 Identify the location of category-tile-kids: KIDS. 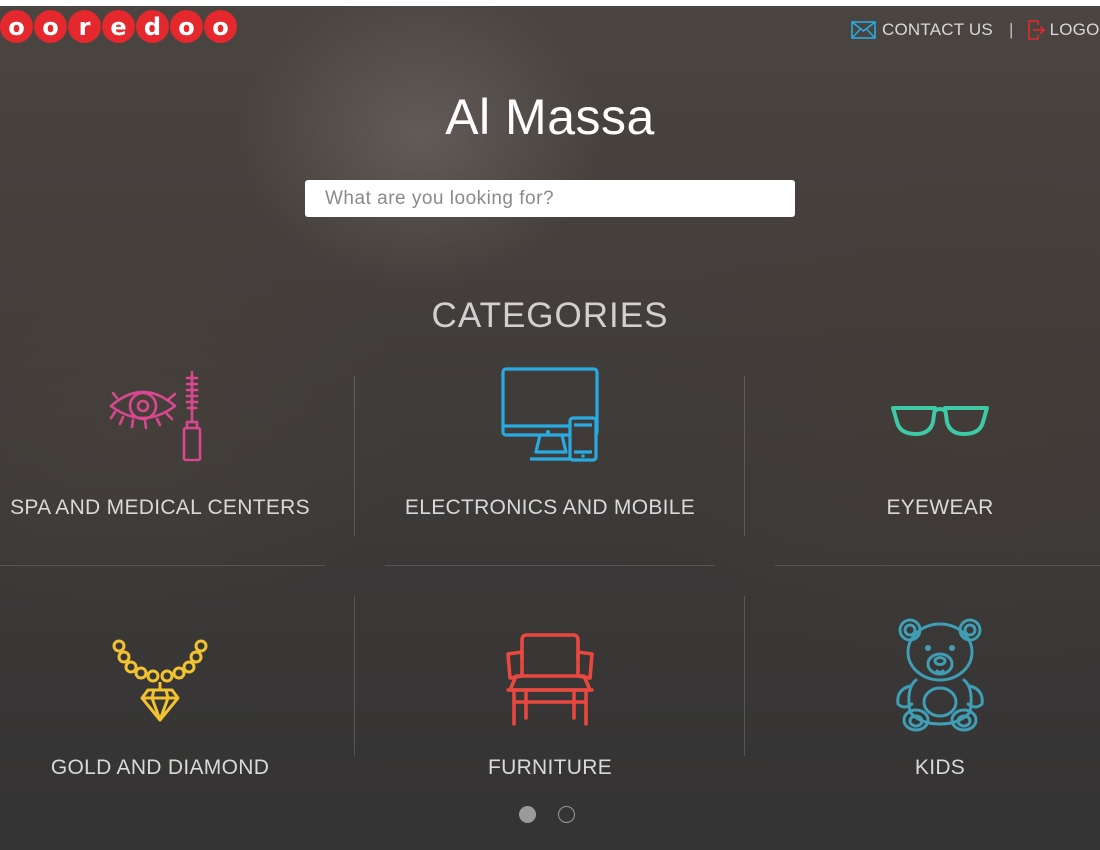
(940, 702).